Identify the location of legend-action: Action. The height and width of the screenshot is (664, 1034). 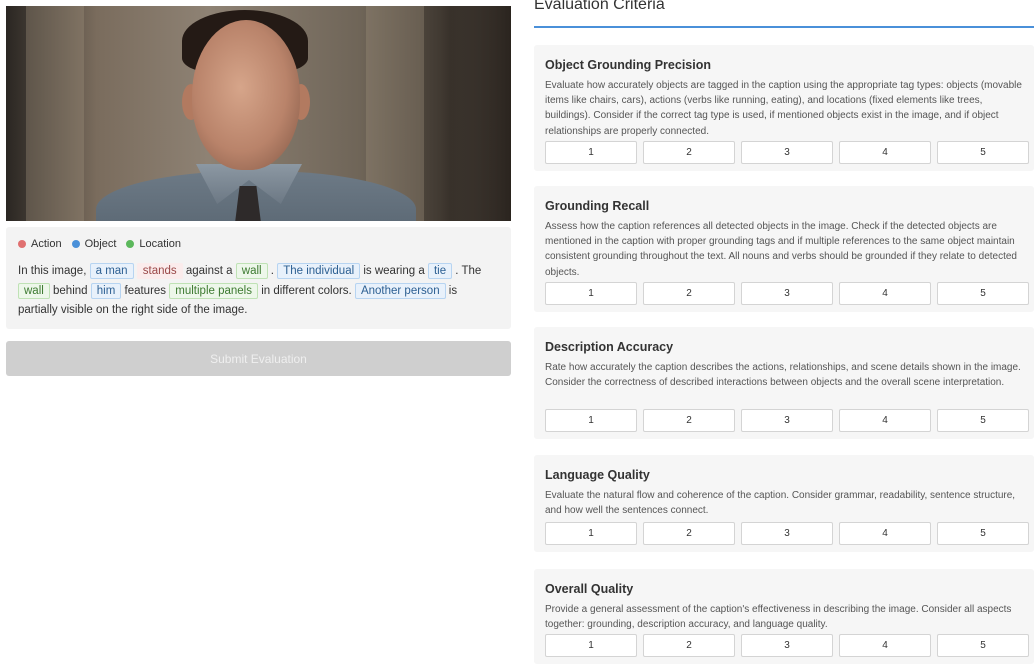
(40, 244).